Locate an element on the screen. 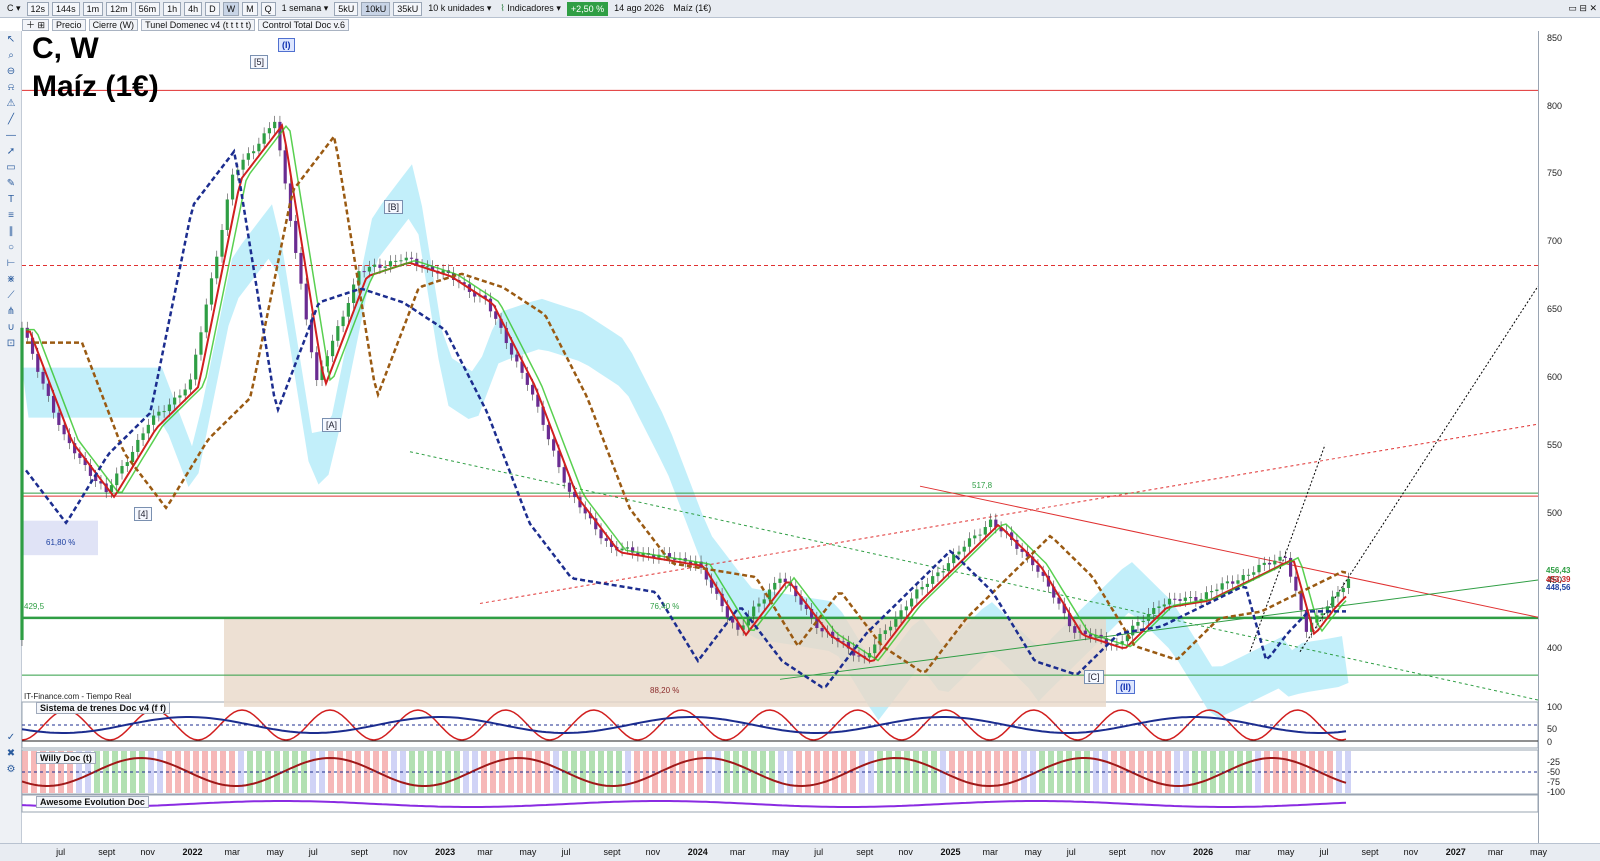 Image resolution: width=1600 pixels, height=861 pixels. osc-tick: -25 is located at coordinates (1554, 762).